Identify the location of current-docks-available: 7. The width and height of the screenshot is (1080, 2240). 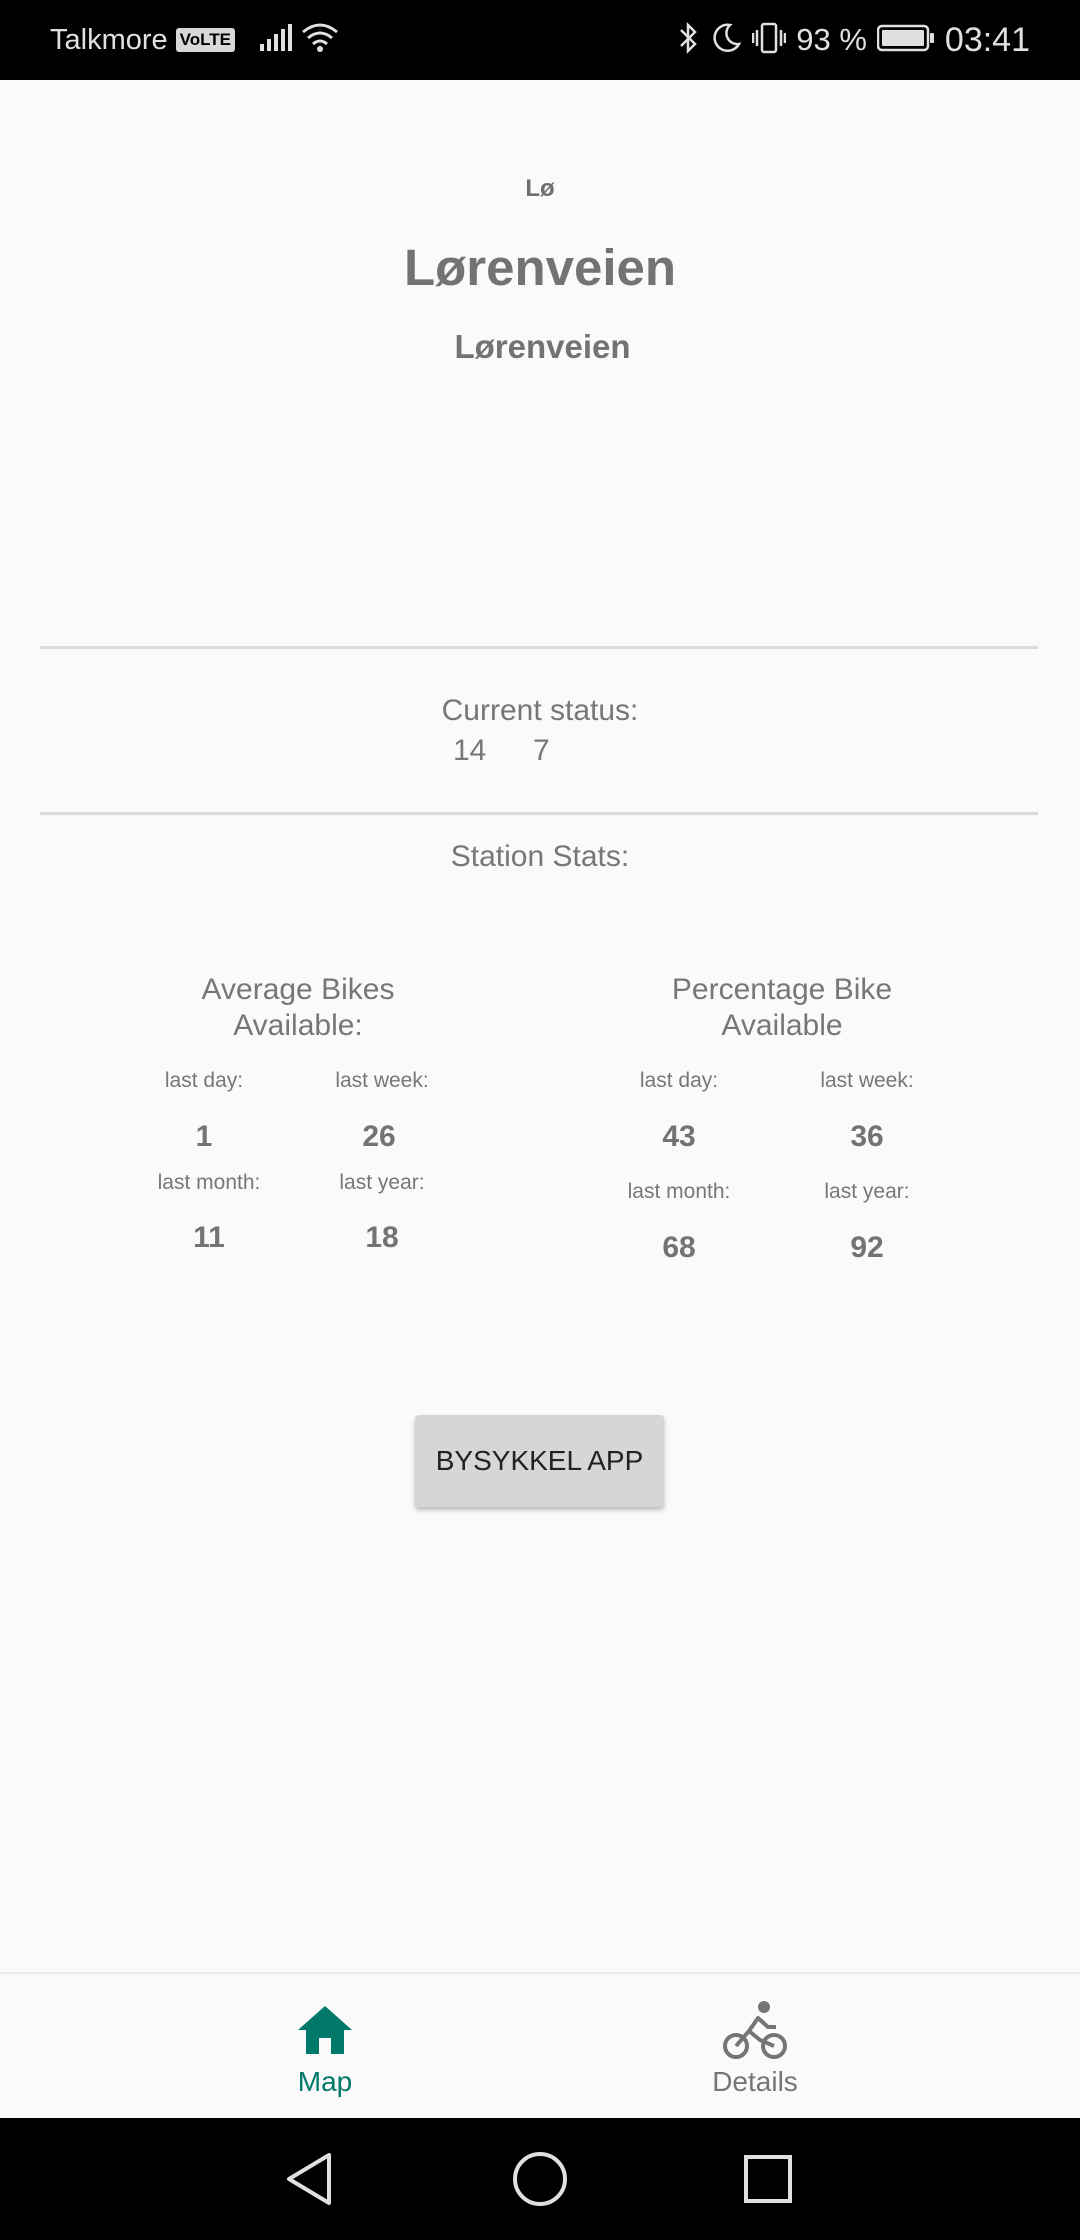
(541, 750).